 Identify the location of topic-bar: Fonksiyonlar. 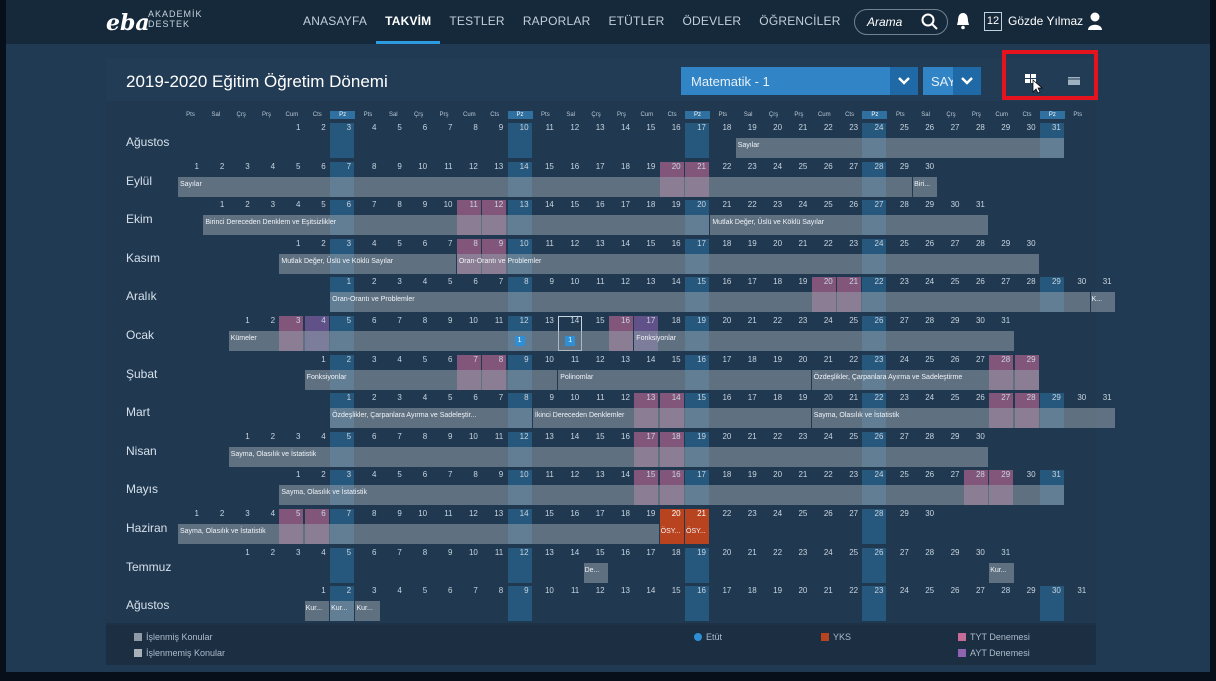
(824, 341).